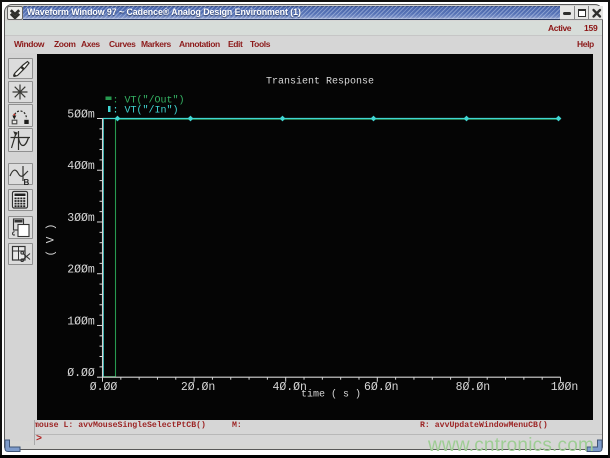 Image resolution: width=610 pixels, height=458 pixels. Describe the element at coordinates (319, 81) in the screenshot. I see `svg-text: Transient Response` at that location.